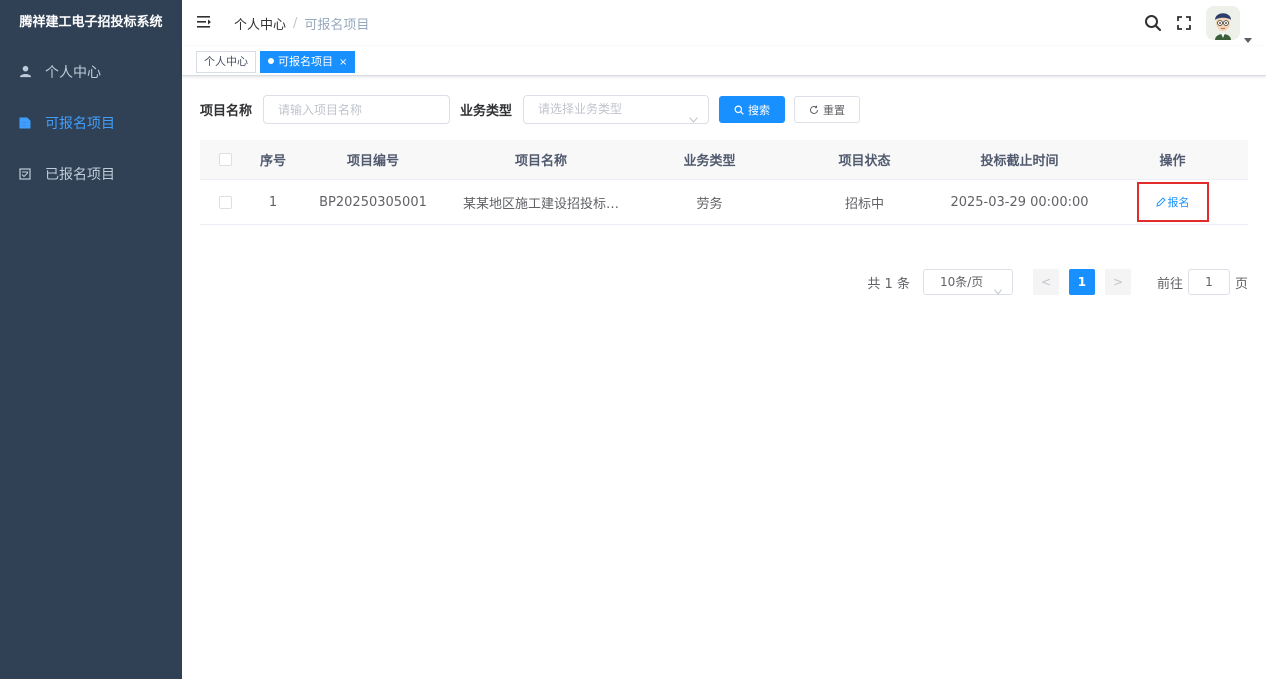 The width and height of the screenshot is (1266, 679). I want to click on active-dot-icon, so click(271, 61).